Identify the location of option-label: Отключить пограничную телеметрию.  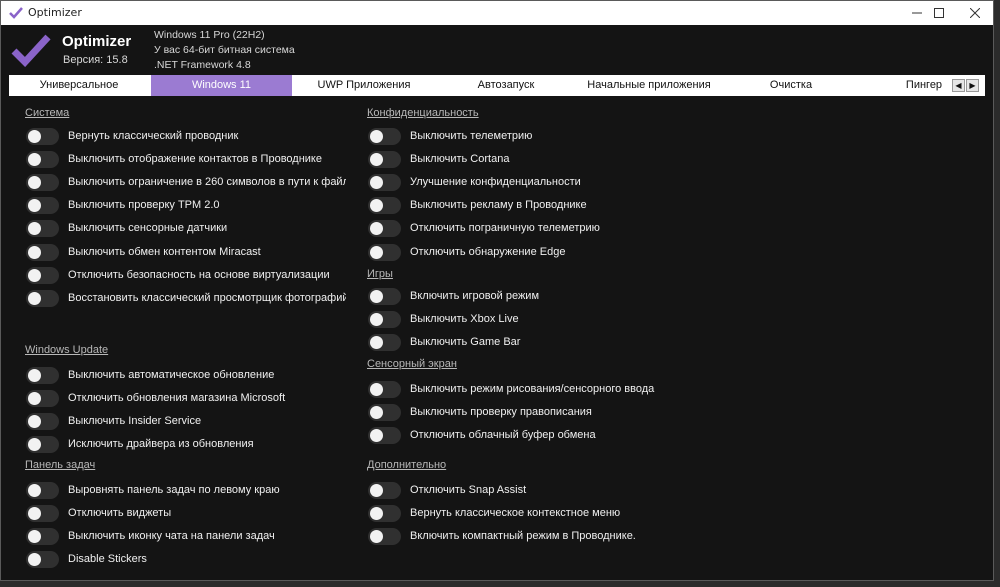
(505, 228).